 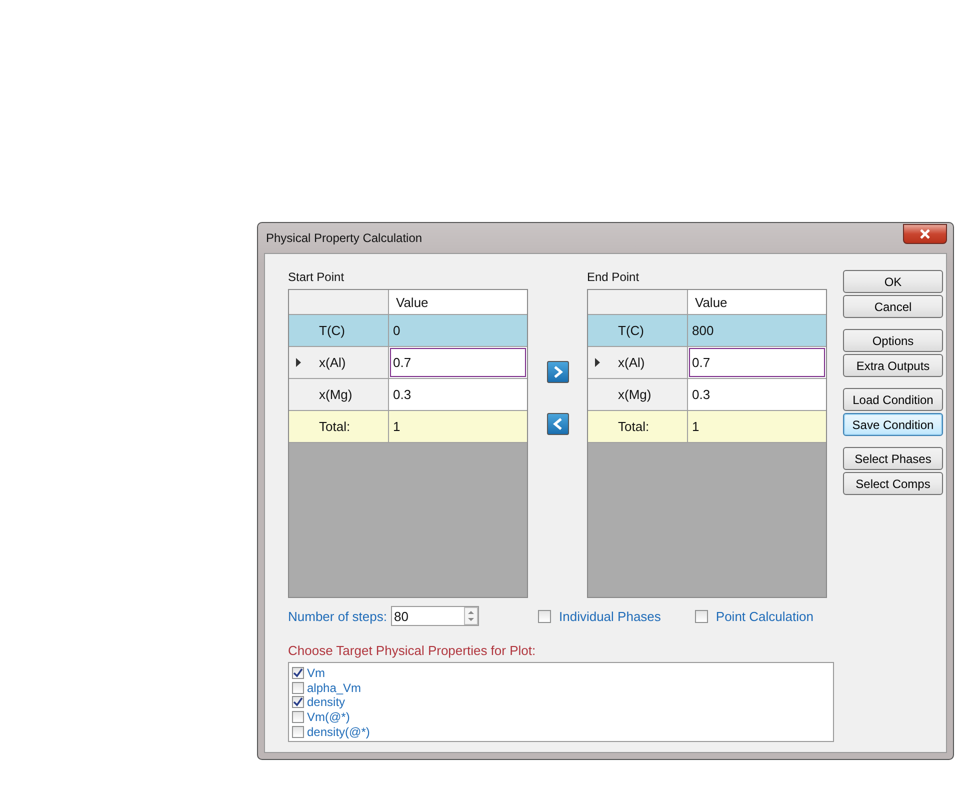 I want to click on grid-title: End Point, so click(x=613, y=277).